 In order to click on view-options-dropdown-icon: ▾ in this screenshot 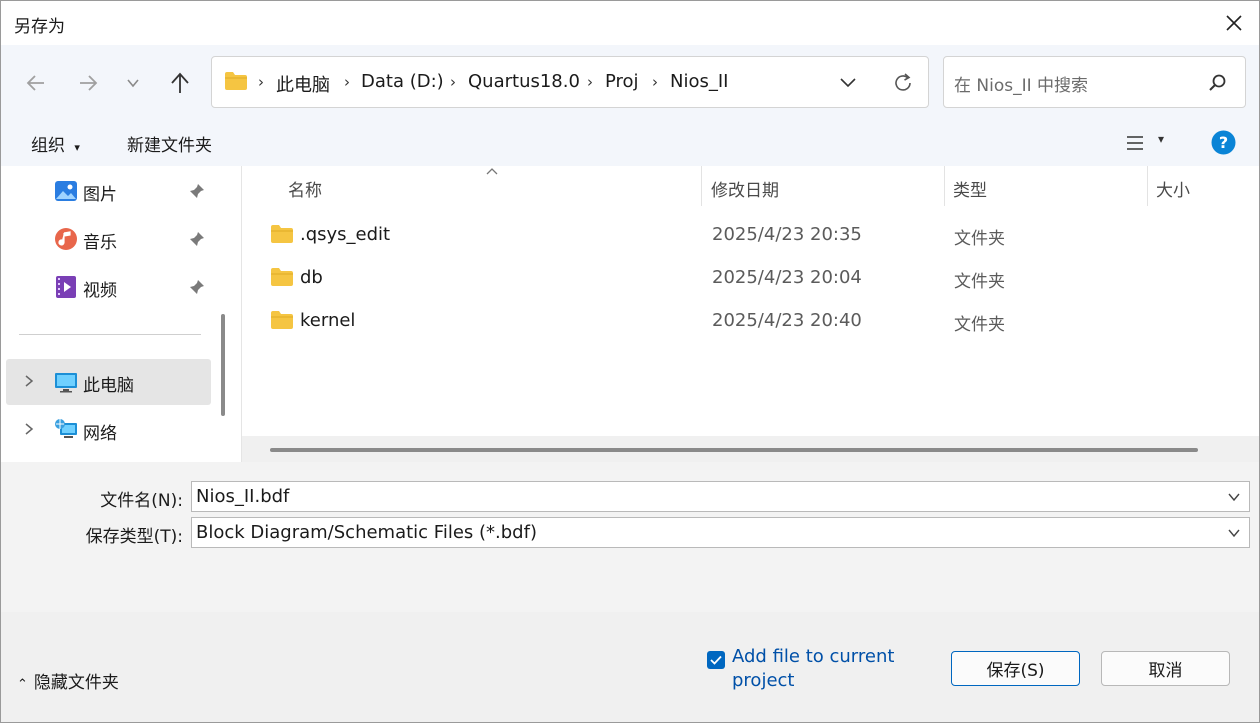, I will do `click(1161, 139)`.